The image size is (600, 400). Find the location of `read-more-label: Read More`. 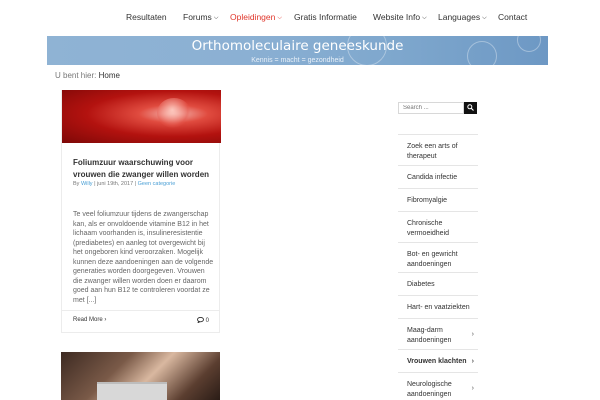

read-more-label: Read More is located at coordinates (88, 320).